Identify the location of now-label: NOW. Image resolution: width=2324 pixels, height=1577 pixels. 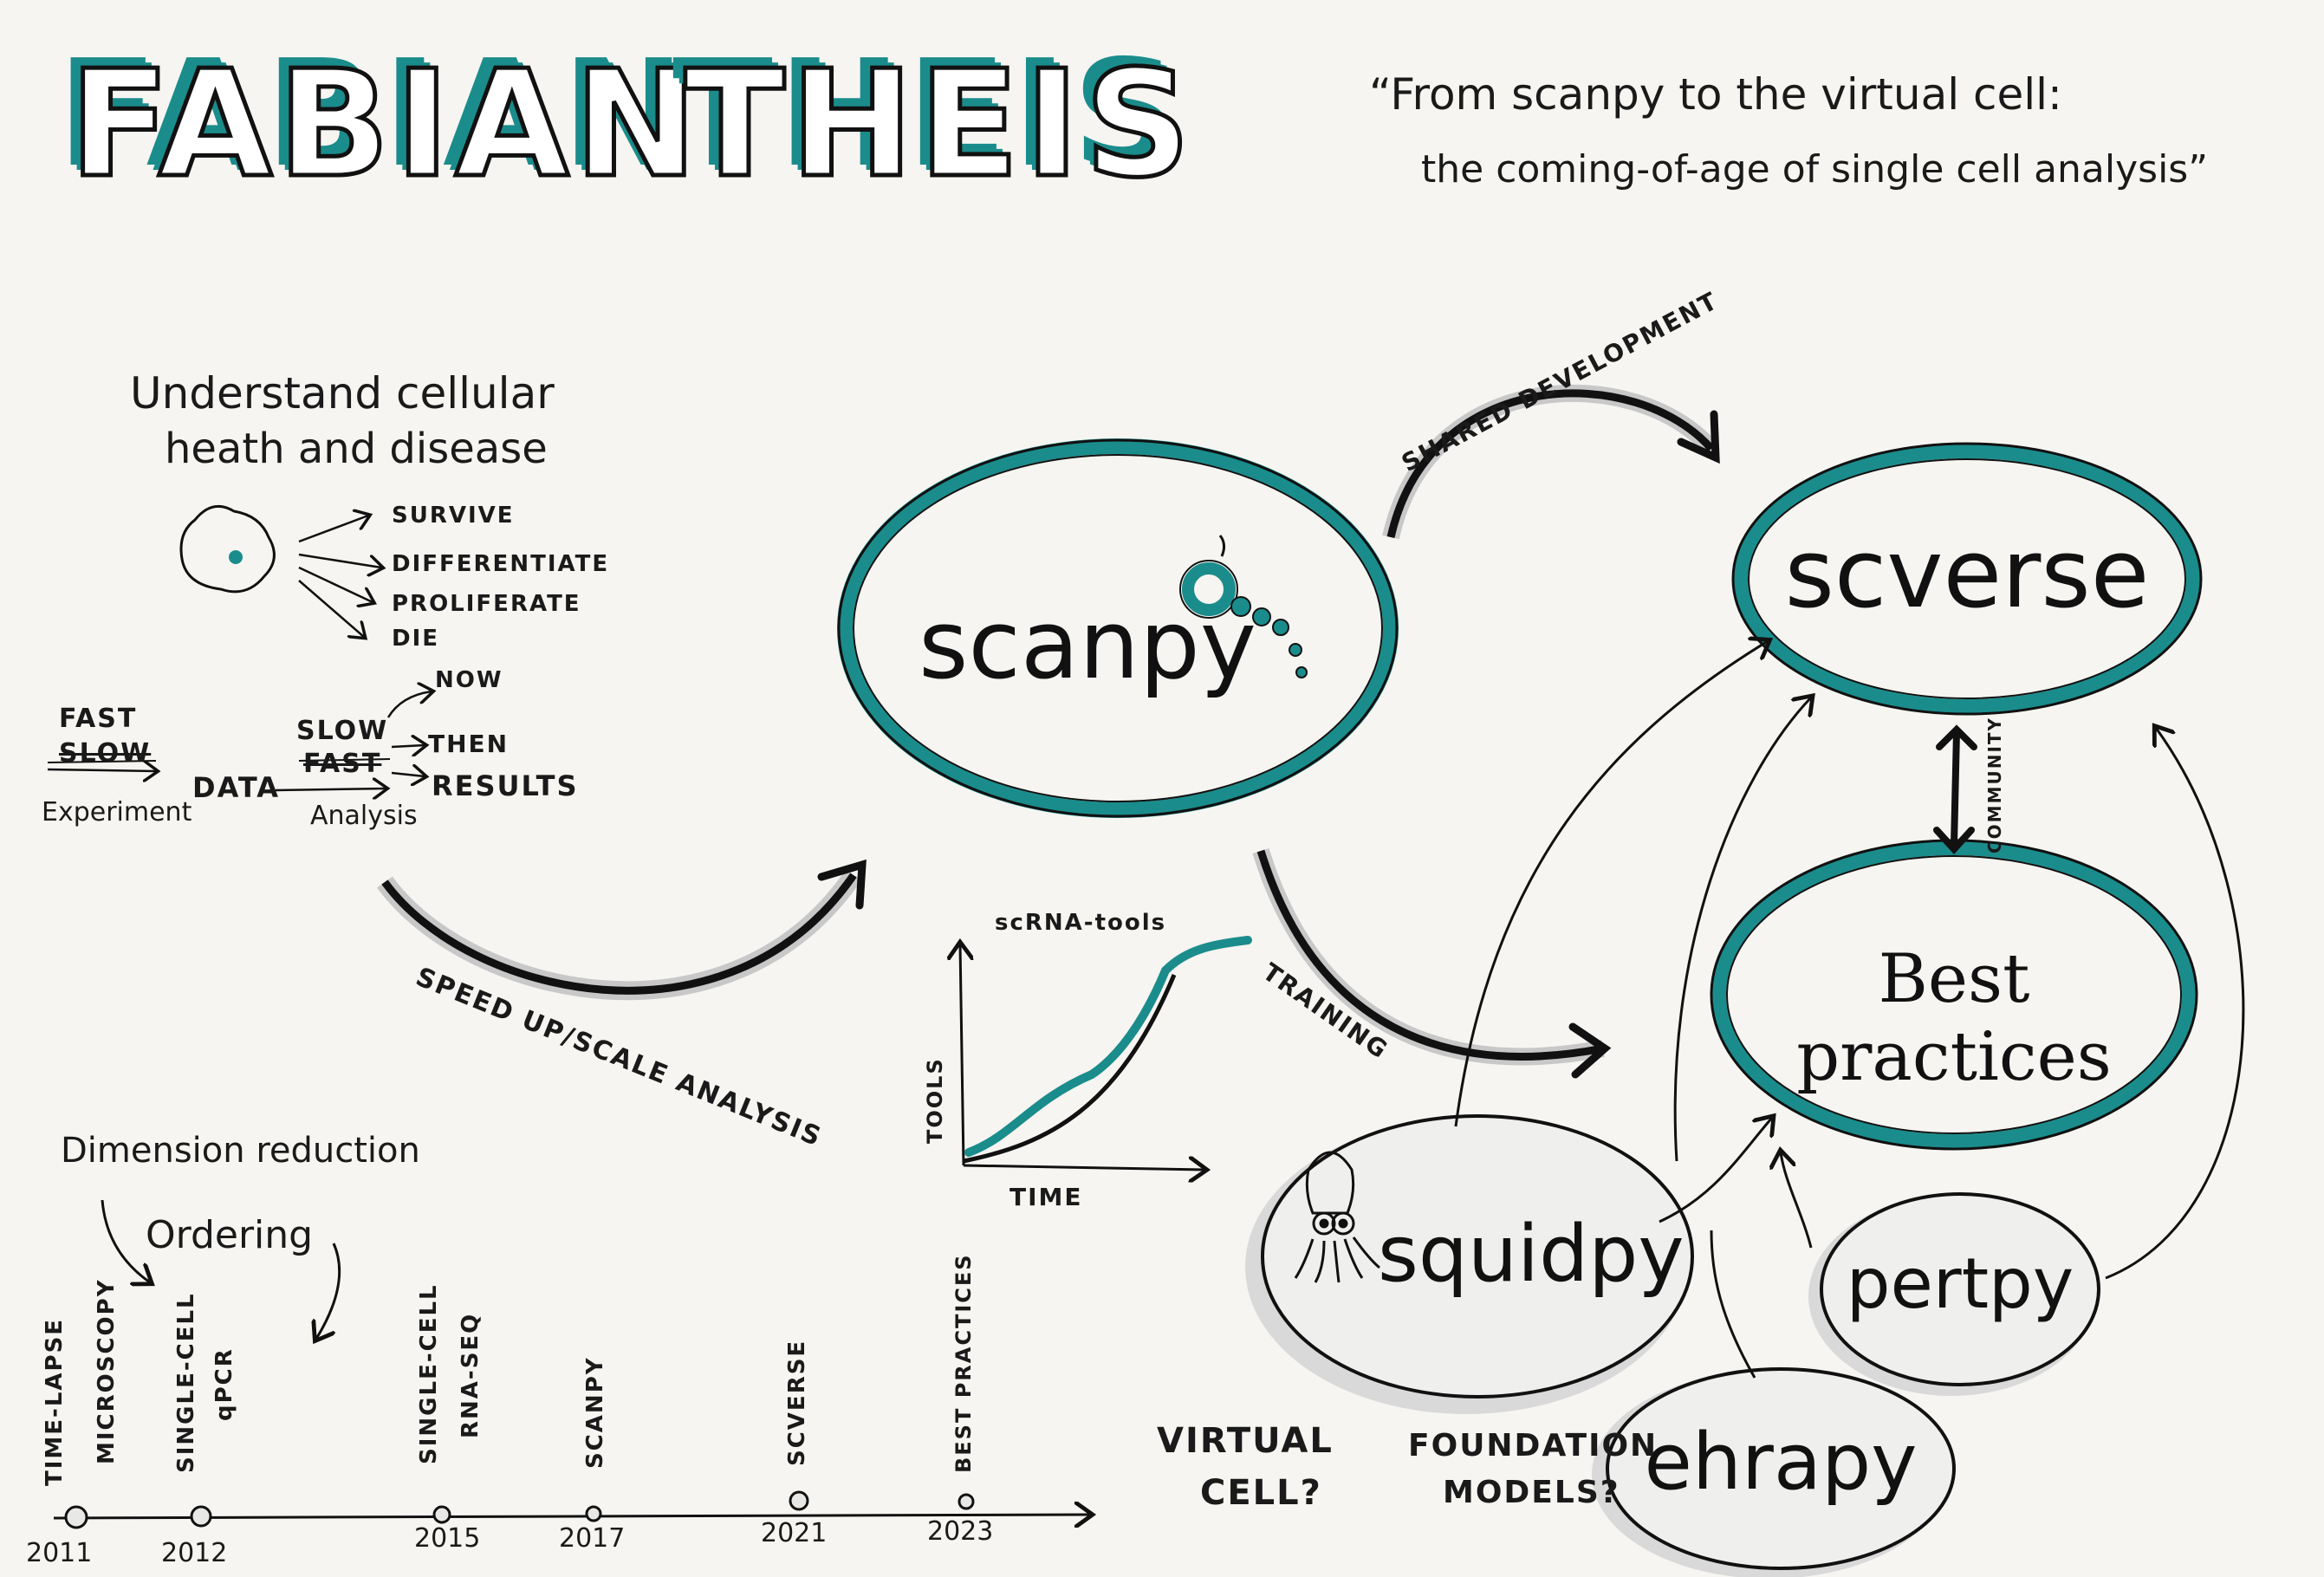
(469, 680).